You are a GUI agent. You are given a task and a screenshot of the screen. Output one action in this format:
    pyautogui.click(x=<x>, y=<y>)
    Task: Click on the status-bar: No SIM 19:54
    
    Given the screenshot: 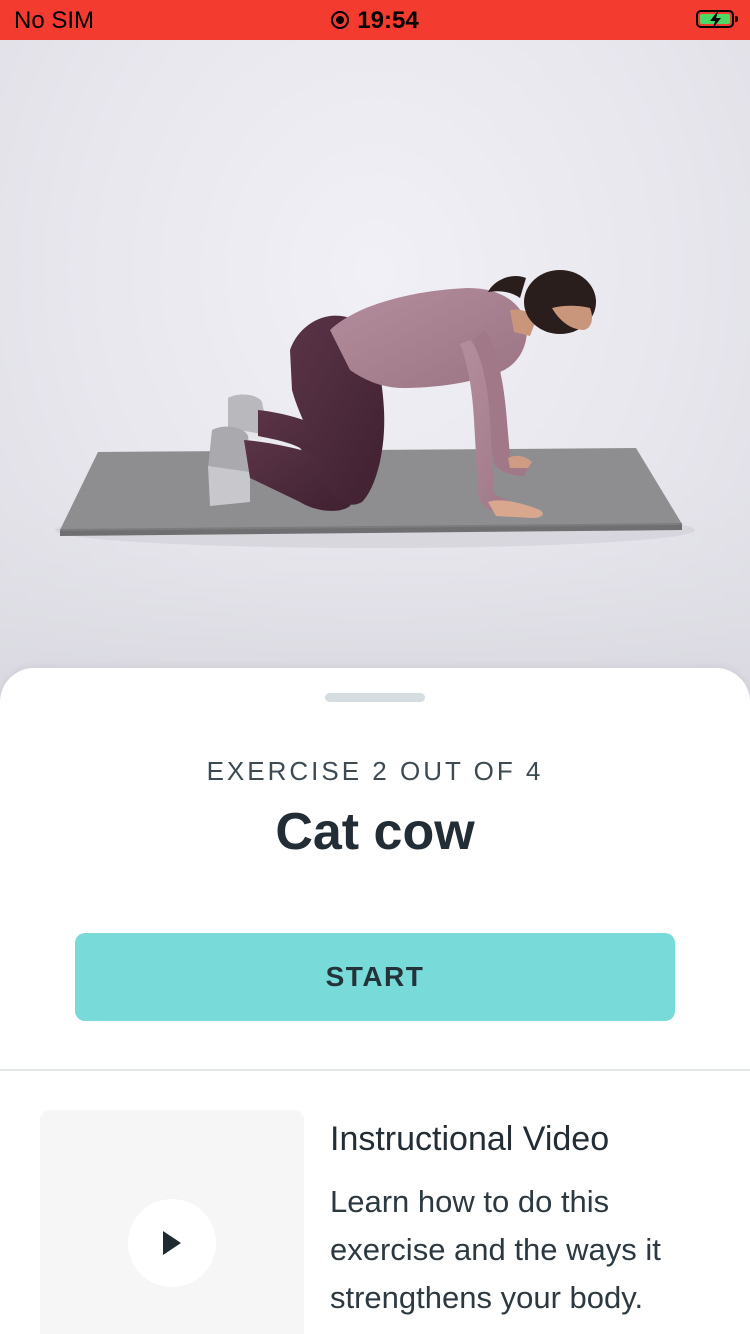 What is the action you would take?
    pyautogui.click(x=375, y=20)
    